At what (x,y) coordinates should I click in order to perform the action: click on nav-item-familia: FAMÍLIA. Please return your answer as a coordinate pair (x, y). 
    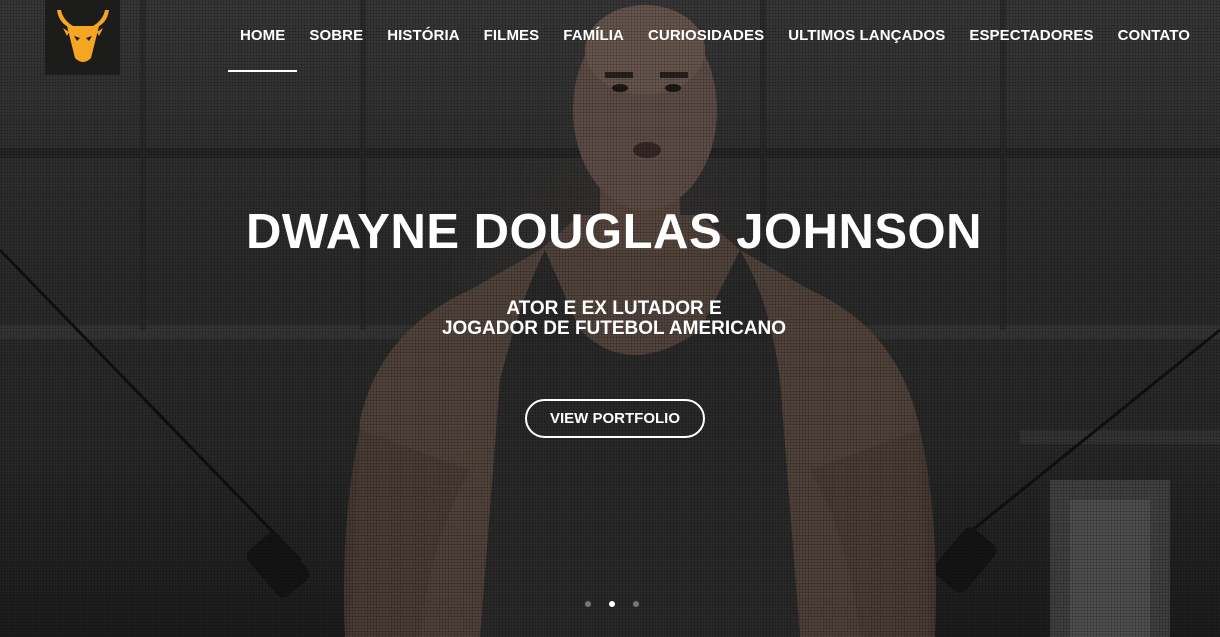
    Looking at the image, I should click on (593, 36).